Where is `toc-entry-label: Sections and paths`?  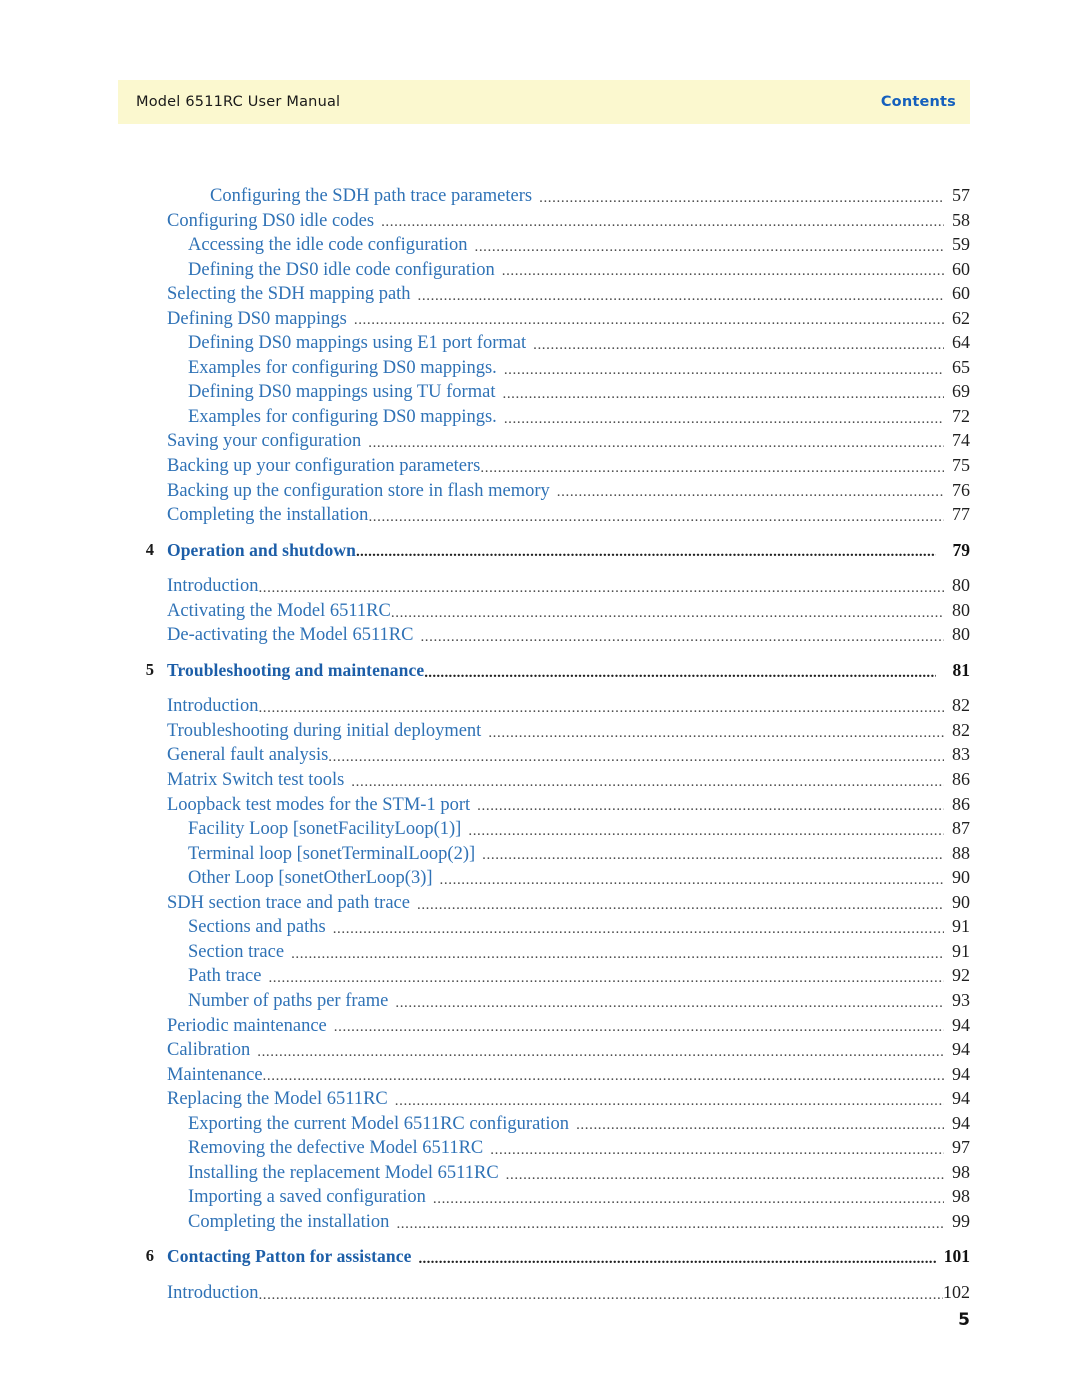 toc-entry-label: Sections and paths is located at coordinates (225, 927).